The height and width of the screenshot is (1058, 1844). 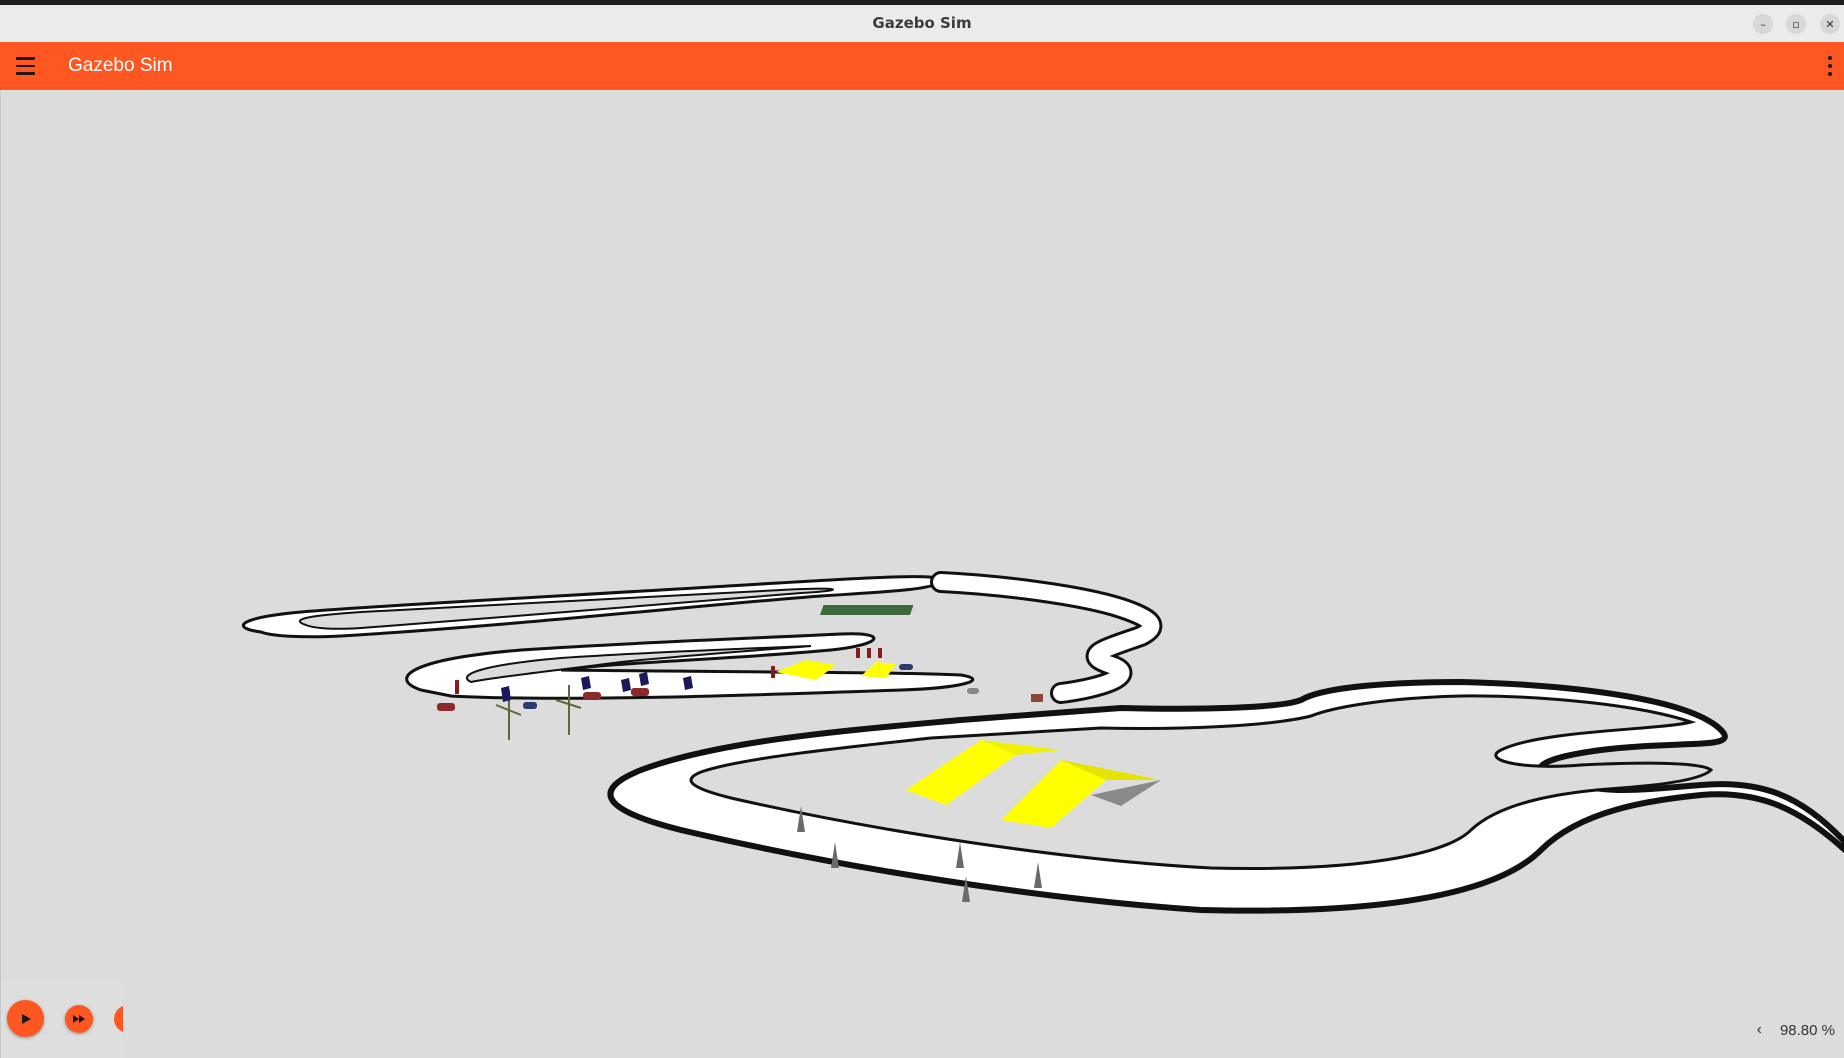 I want to click on window-title: Gazebo Sim, so click(x=922, y=23).